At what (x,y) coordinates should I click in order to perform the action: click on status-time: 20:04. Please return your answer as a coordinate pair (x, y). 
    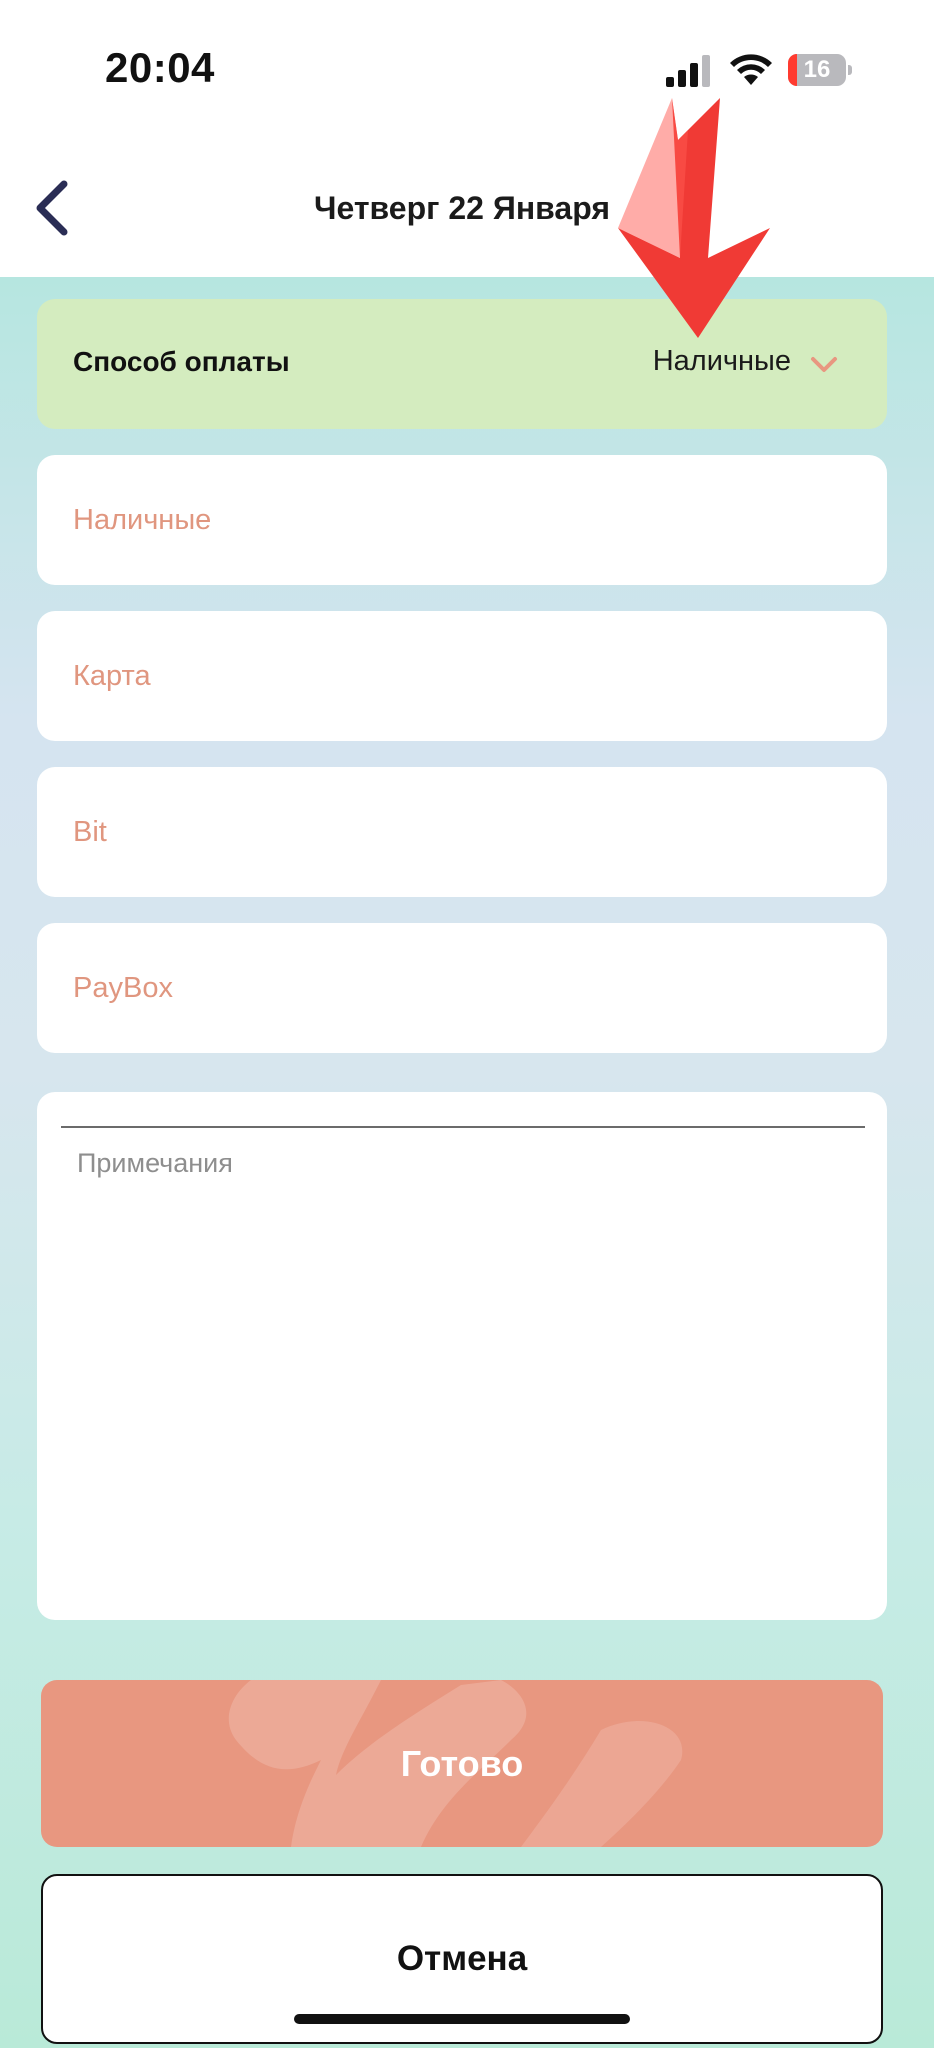
    Looking at the image, I should click on (160, 67).